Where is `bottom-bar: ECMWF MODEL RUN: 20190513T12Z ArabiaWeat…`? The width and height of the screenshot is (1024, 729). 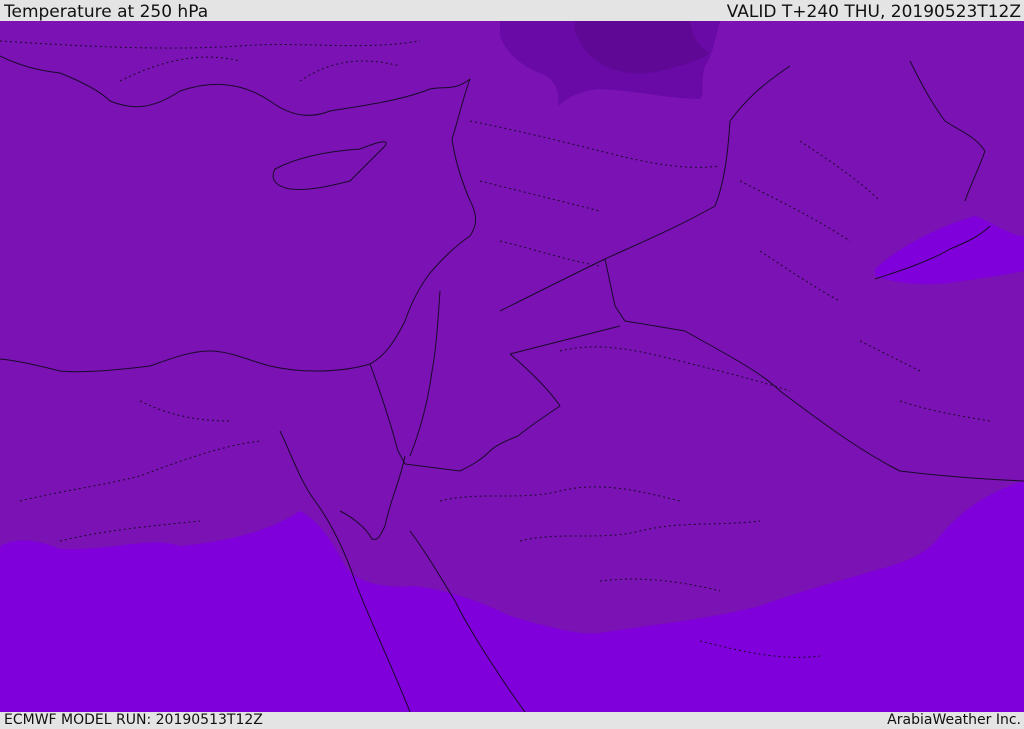 bottom-bar: ECMWF MODEL RUN: 20190513T12Z ArabiaWeat… is located at coordinates (512, 720).